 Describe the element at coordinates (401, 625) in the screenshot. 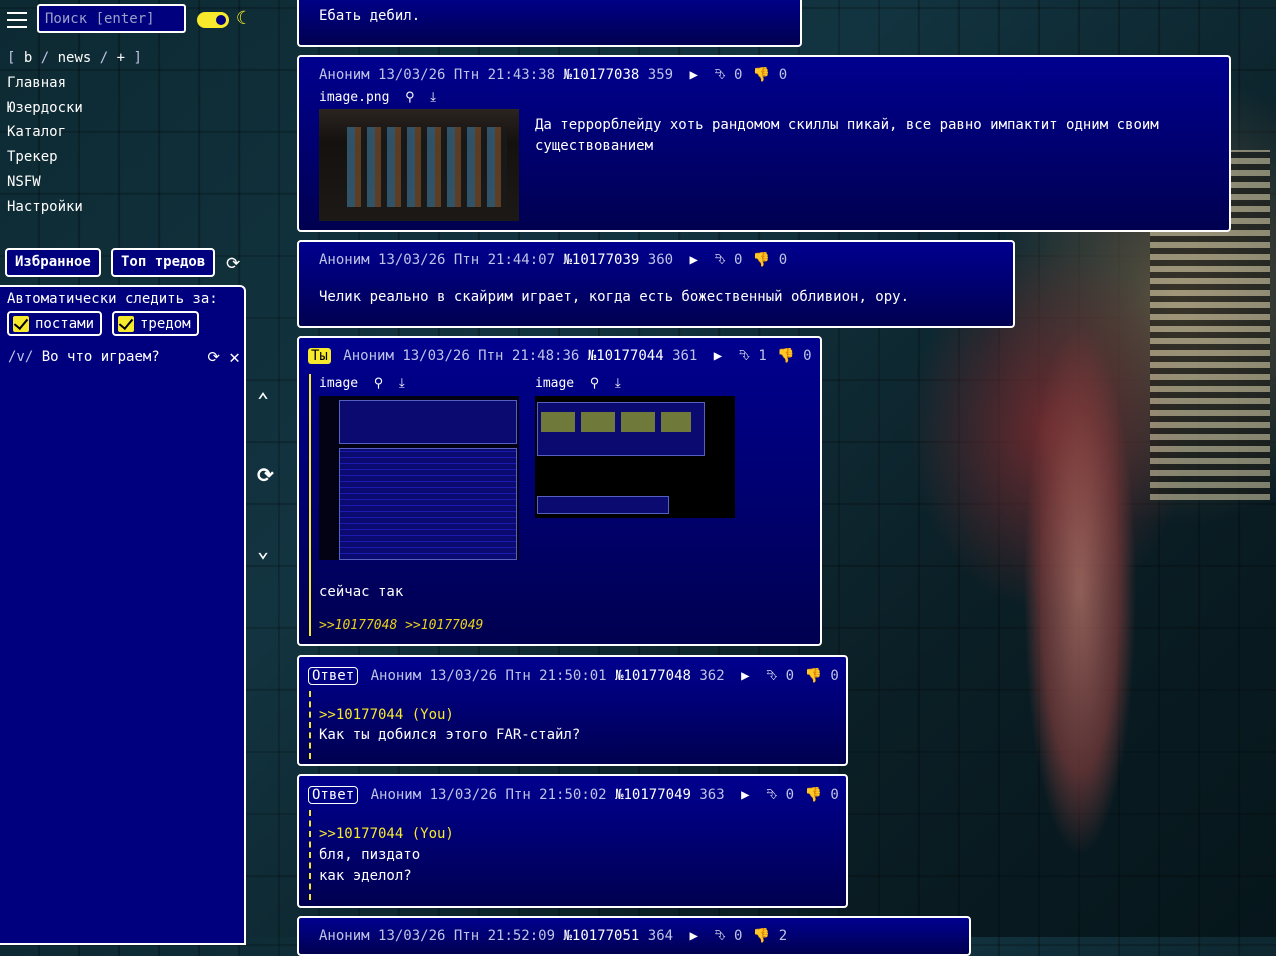

I see `reply-links: >>10177048 >>10177049` at that location.